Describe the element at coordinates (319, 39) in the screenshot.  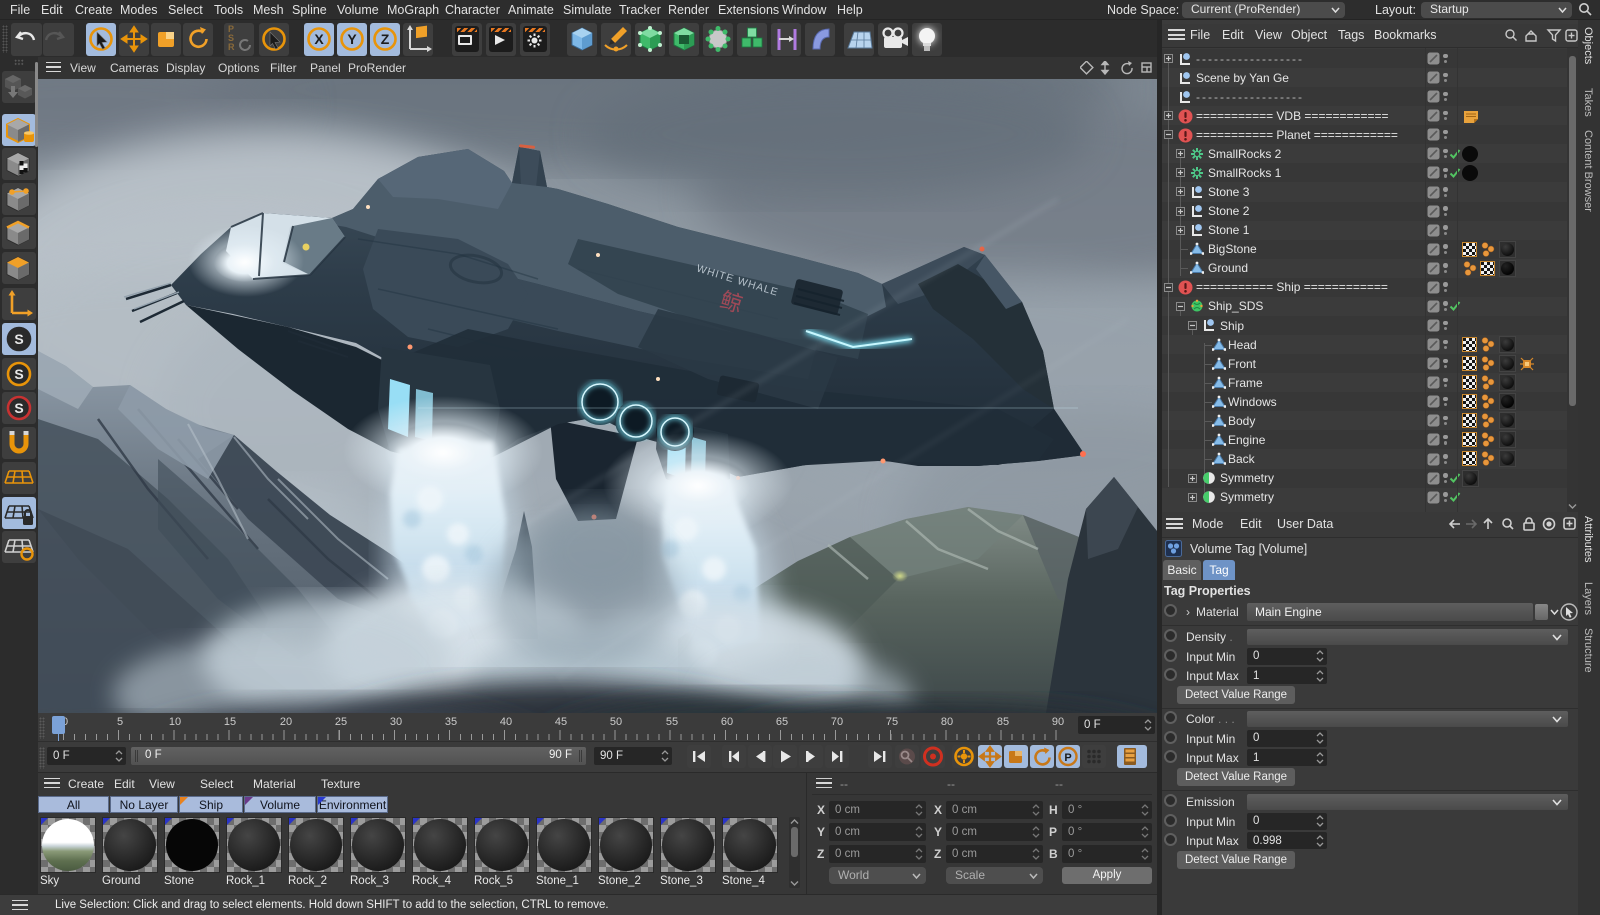
I see `svg-text: X` at that location.